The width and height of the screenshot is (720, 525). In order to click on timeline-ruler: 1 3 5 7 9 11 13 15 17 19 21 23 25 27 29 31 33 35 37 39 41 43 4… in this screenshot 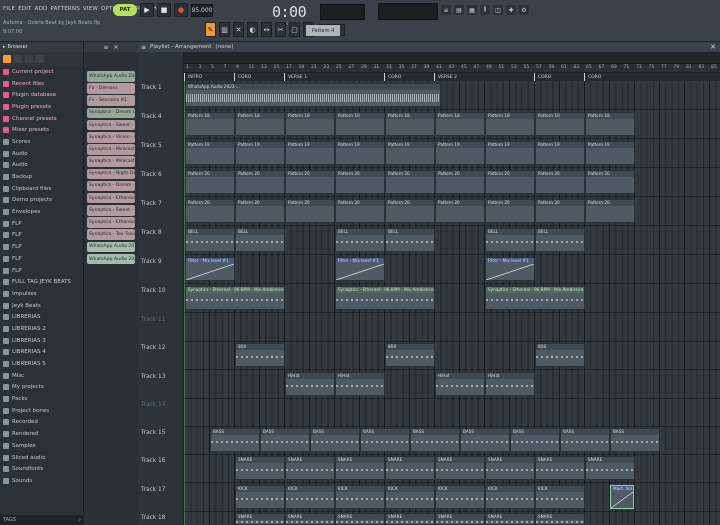, I will do `click(452, 68)`.